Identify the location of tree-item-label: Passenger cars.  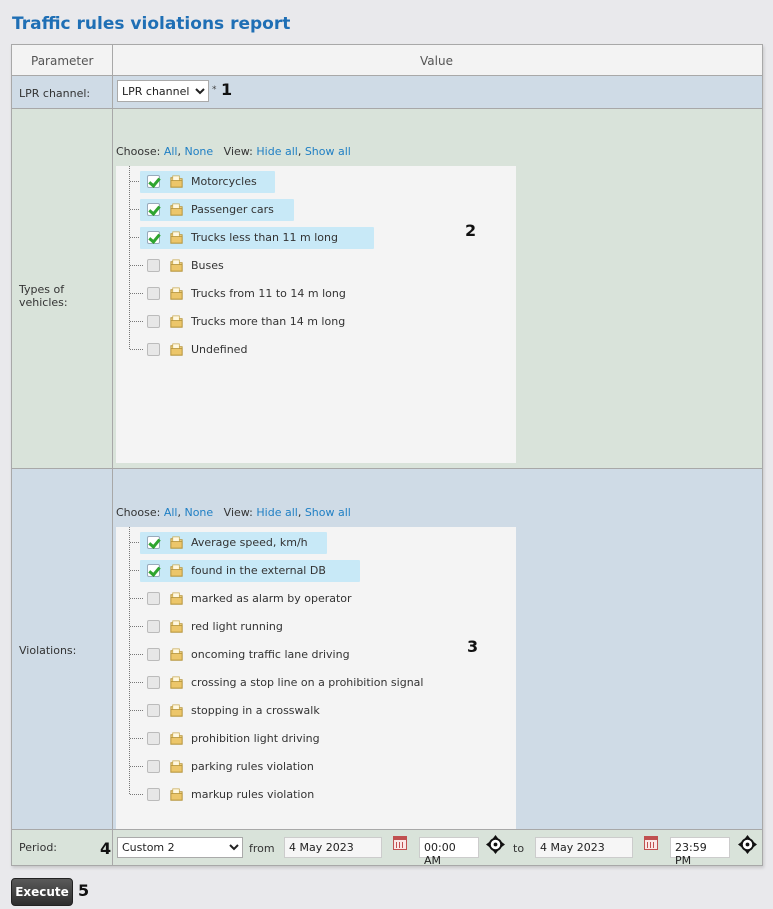
(232, 209).